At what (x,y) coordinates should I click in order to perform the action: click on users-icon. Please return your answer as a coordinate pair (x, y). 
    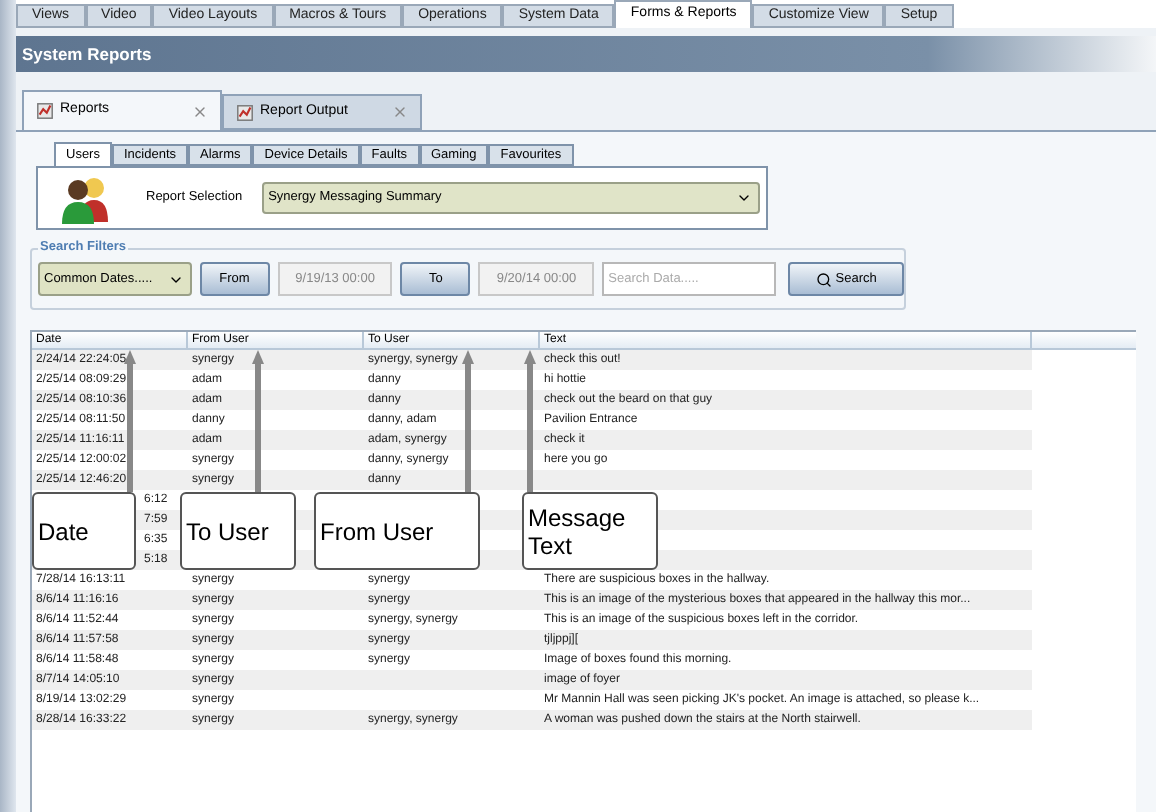
    Looking at the image, I should click on (86, 198).